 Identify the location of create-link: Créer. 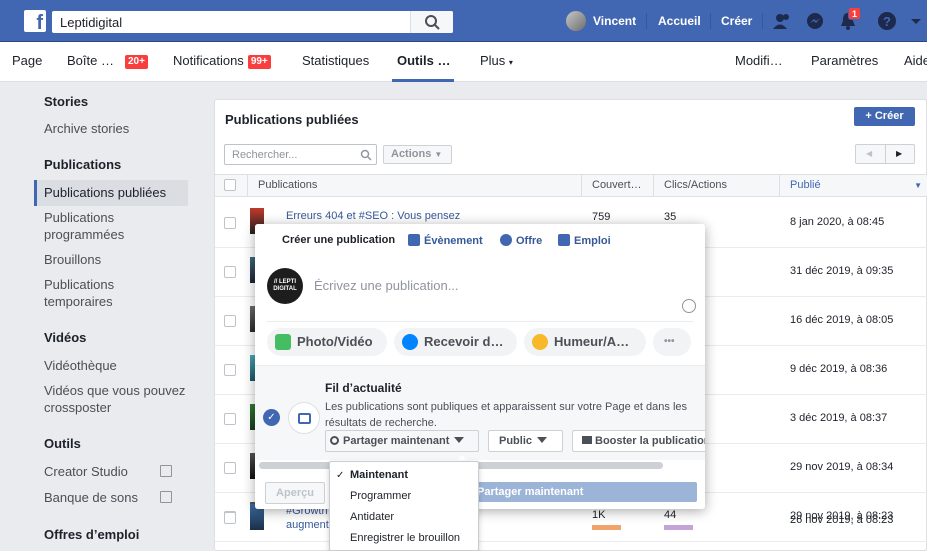
(736, 21).